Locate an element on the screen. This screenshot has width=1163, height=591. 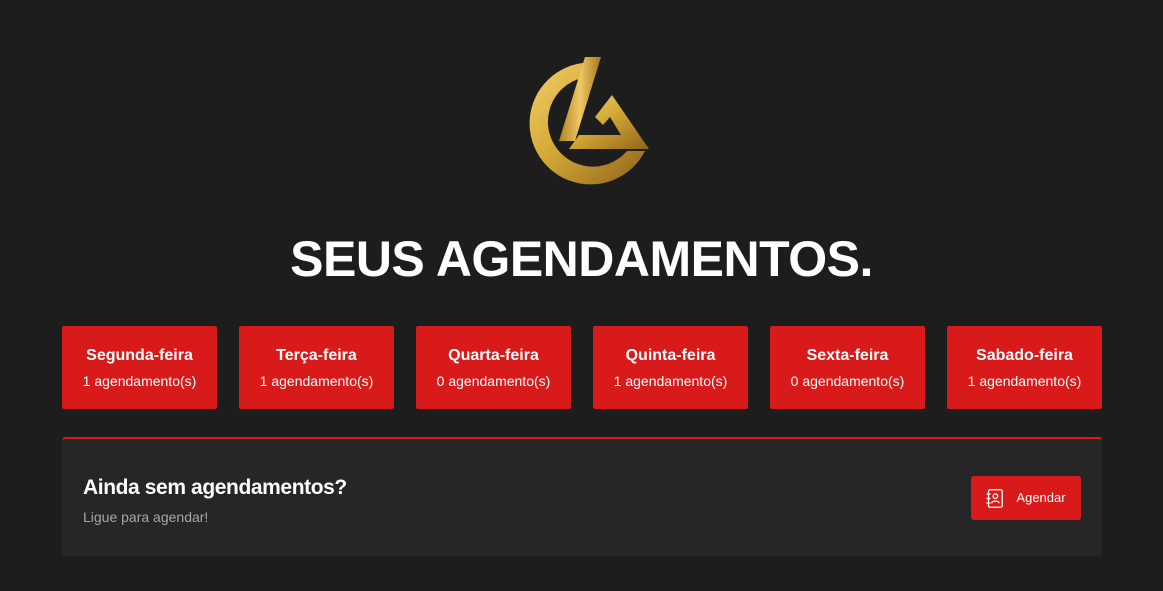
day-card-terca: Terça-feira 1 agendamento(s) is located at coordinates (316, 367).